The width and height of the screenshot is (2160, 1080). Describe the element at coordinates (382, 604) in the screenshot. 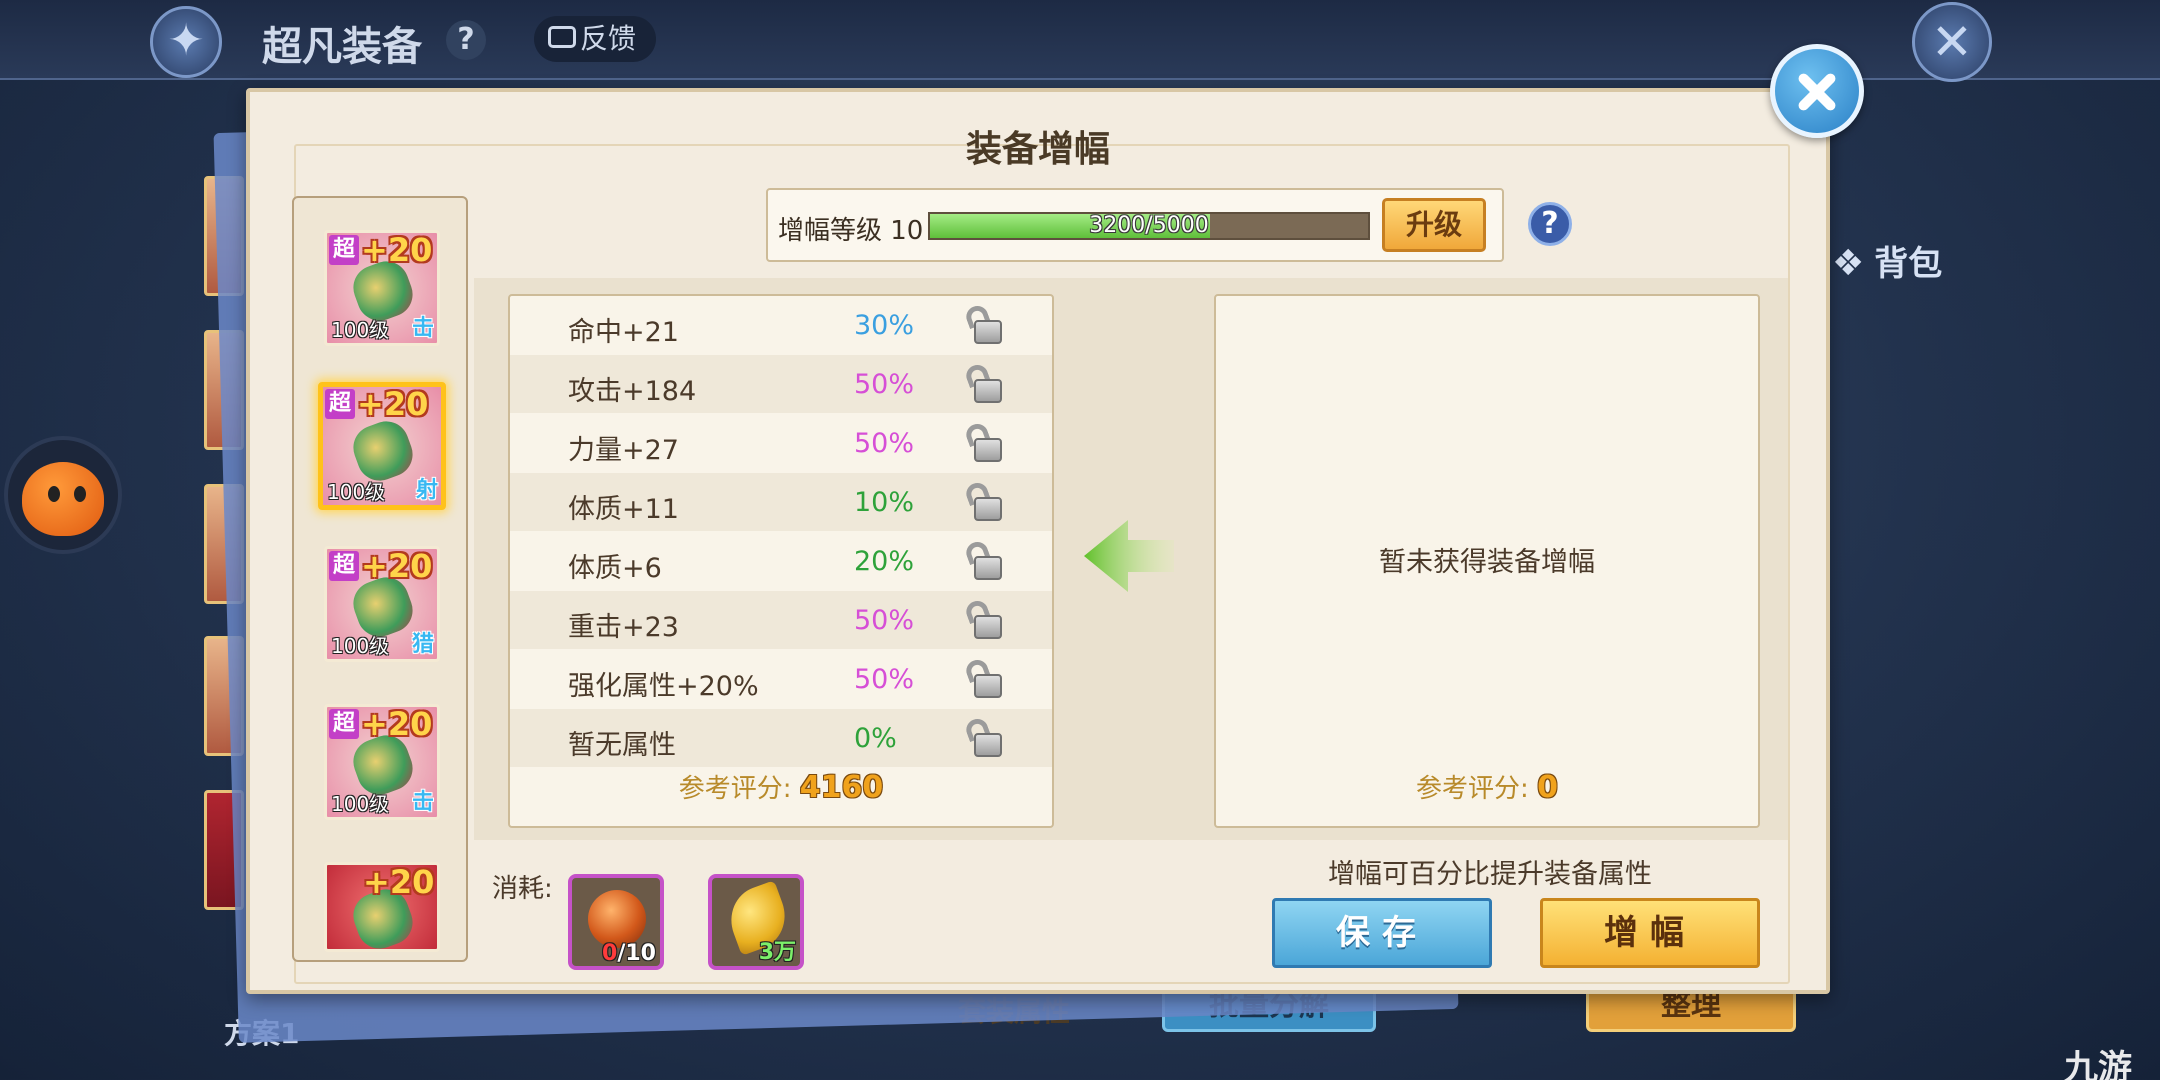

I see `equipment-slot: 超 +20 100级 猎` at that location.